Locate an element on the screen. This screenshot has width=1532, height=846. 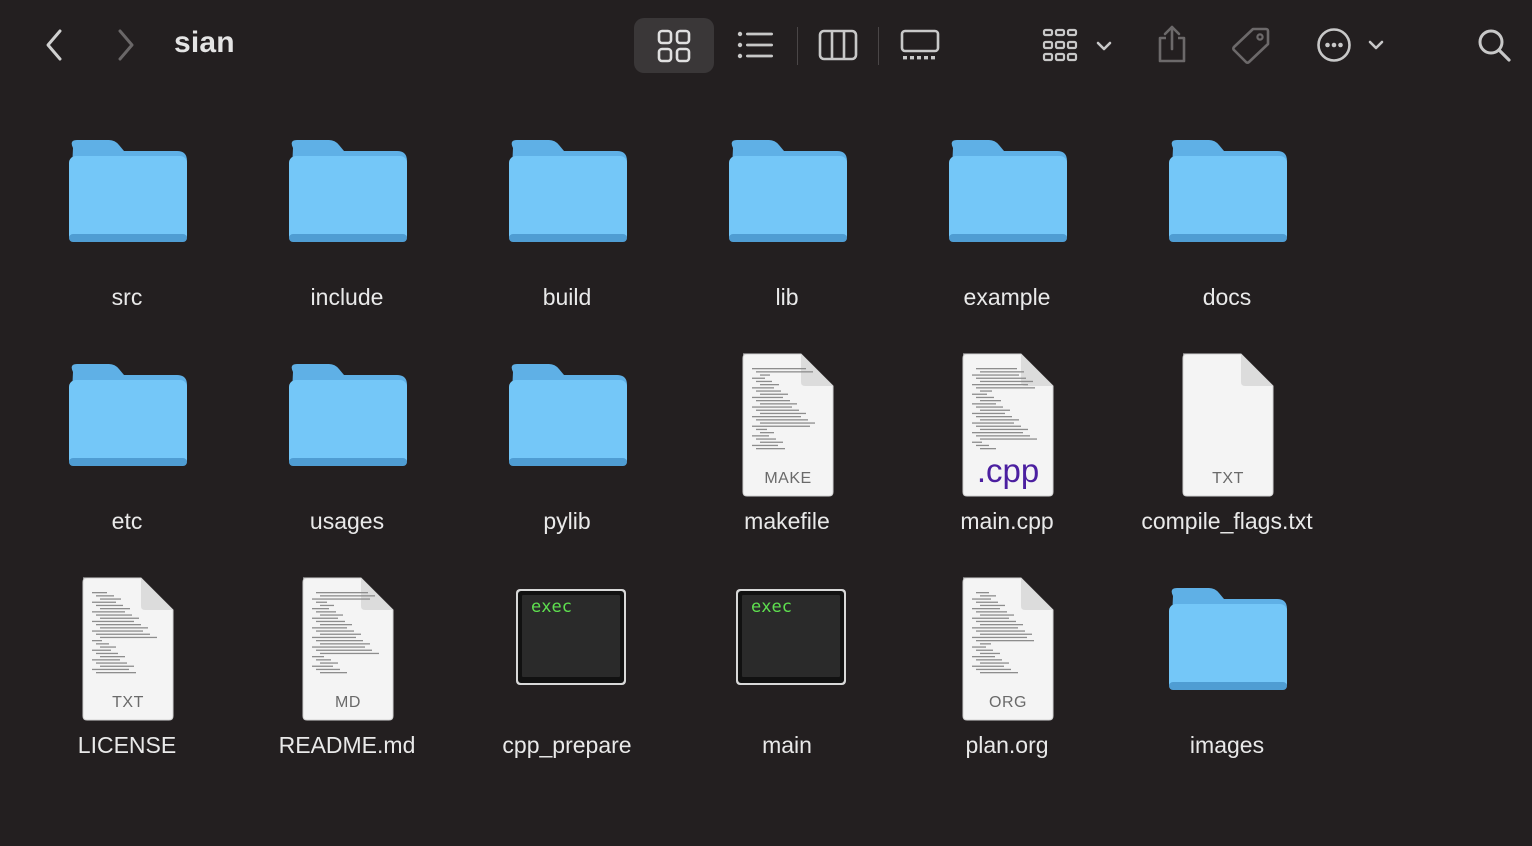
folder-item: etc is located at coordinates (127, 460).